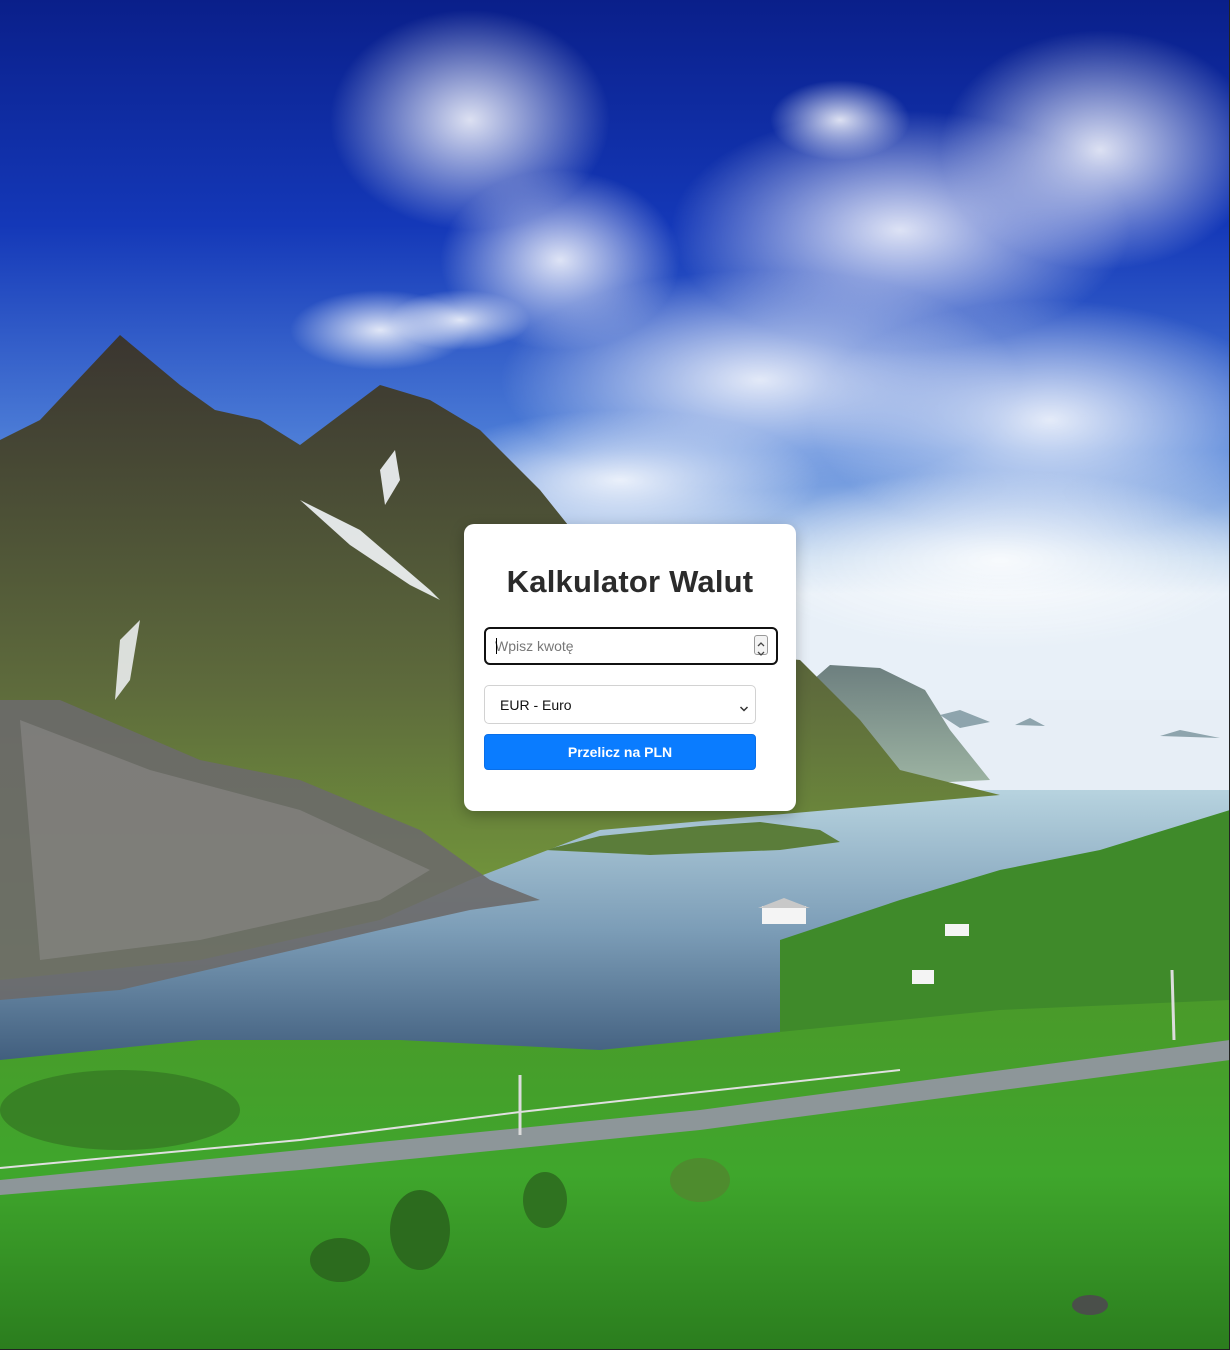  What do you see at coordinates (761, 641) in the screenshot?
I see `stepper-up-icon` at bounding box center [761, 641].